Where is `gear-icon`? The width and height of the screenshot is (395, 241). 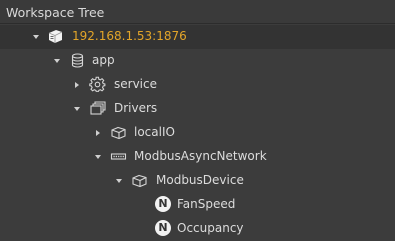 gear-icon is located at coordinates (97, 84).